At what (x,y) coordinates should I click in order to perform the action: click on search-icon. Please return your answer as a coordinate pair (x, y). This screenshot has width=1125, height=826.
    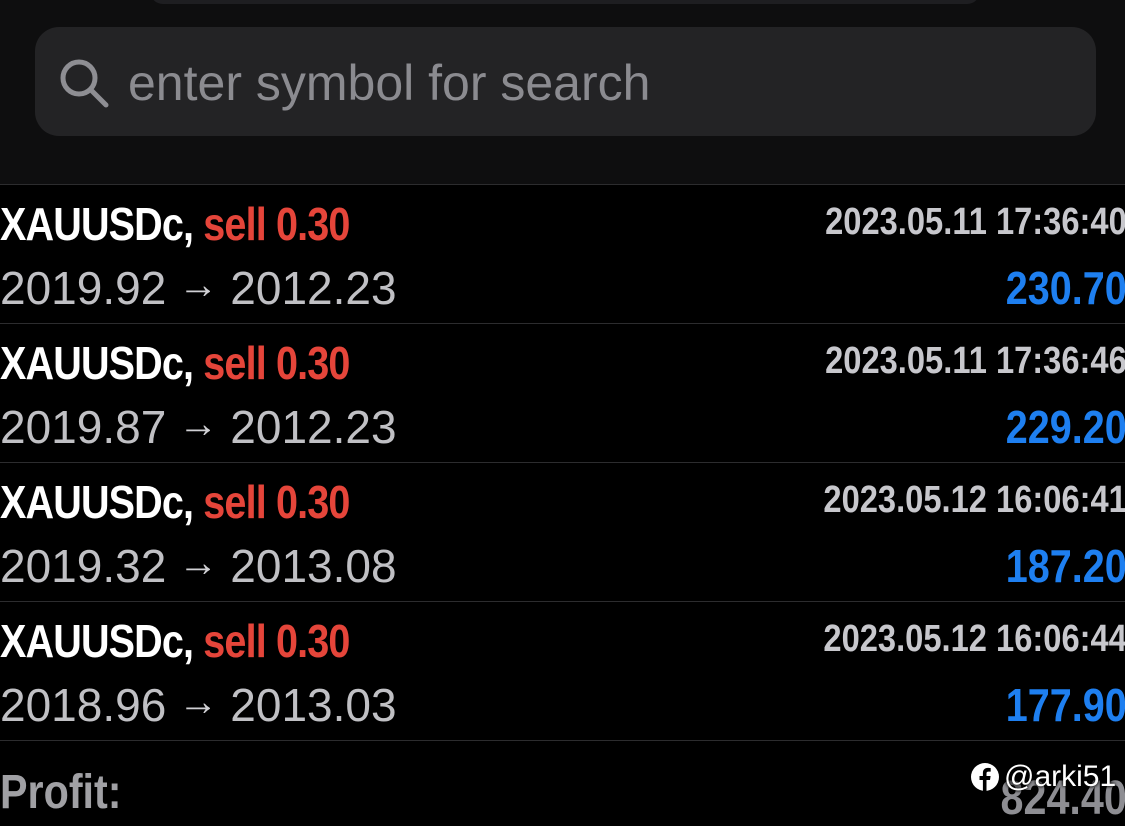
    Looking at the image, I should click on (84, 83).